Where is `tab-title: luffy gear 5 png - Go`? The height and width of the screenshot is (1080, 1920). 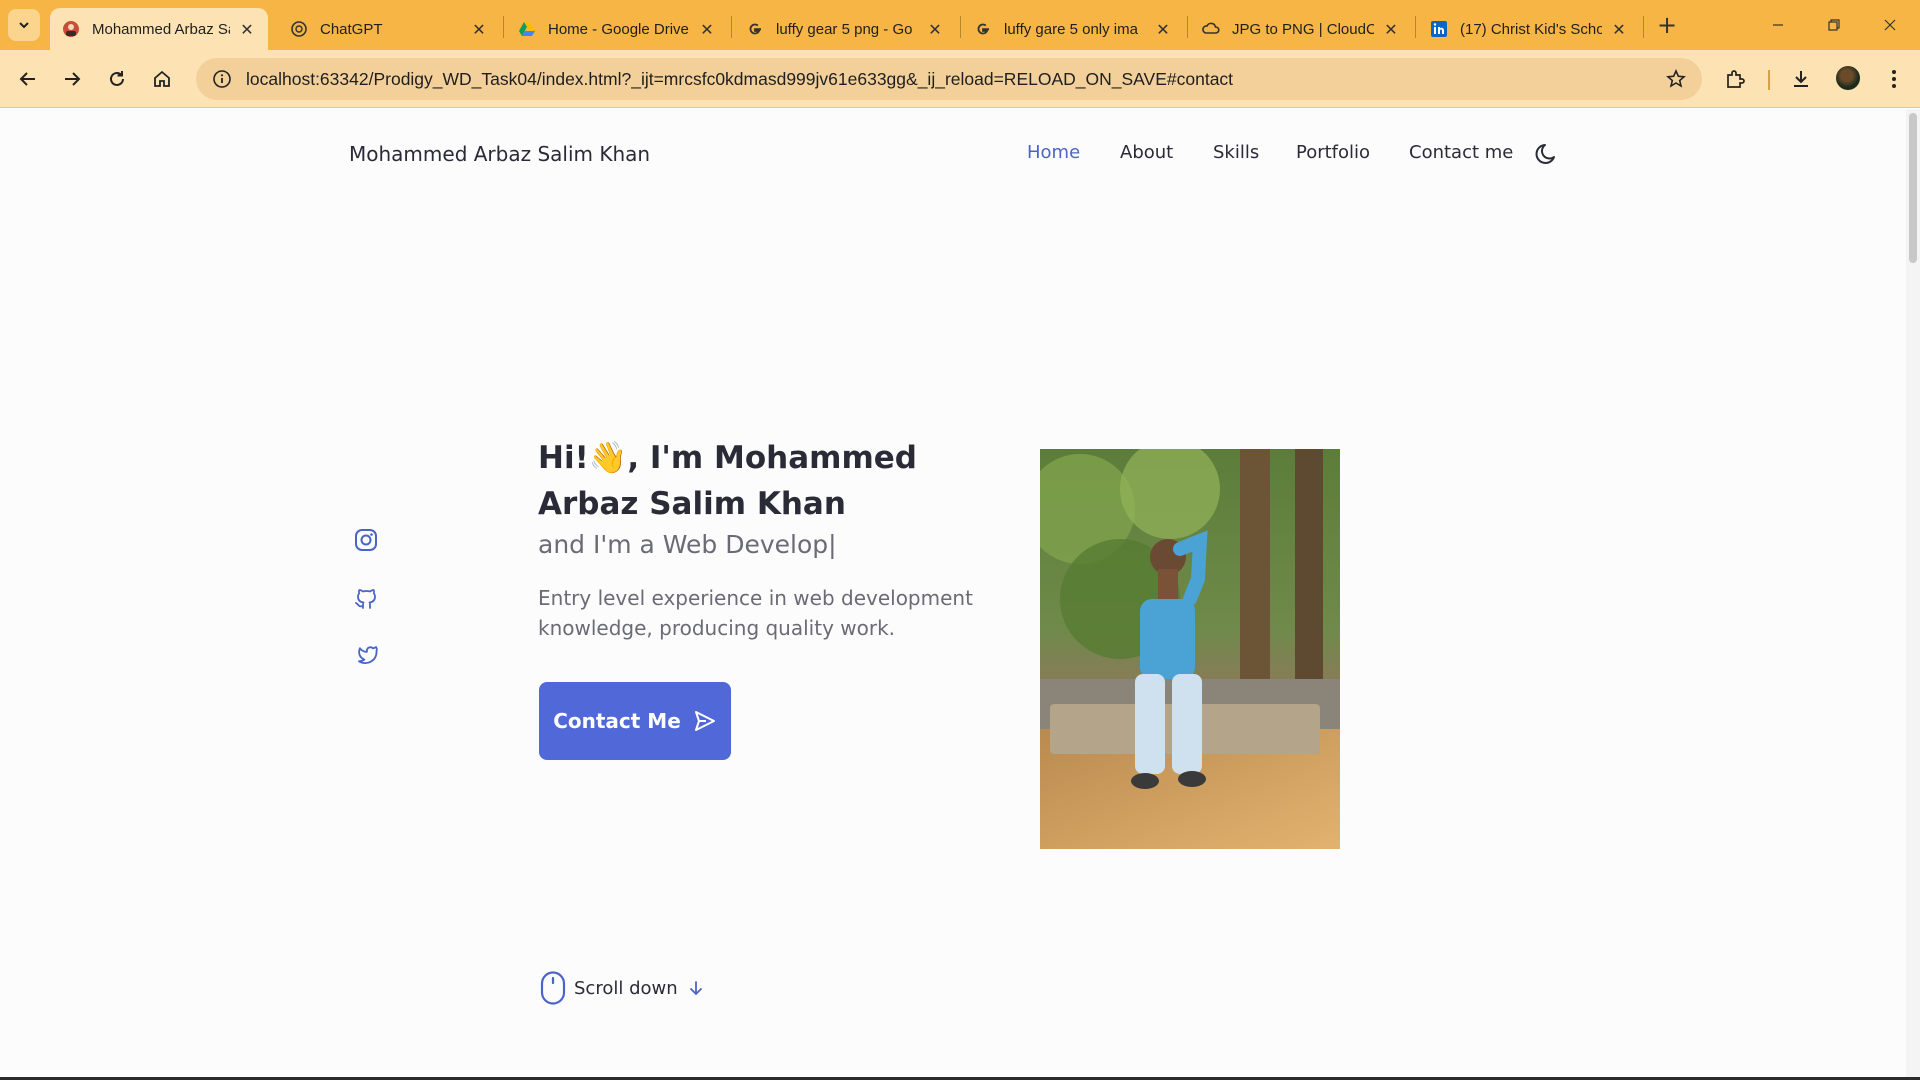
tab-title: luffy gear 5 png - Go is located at coordinates (844, 29).